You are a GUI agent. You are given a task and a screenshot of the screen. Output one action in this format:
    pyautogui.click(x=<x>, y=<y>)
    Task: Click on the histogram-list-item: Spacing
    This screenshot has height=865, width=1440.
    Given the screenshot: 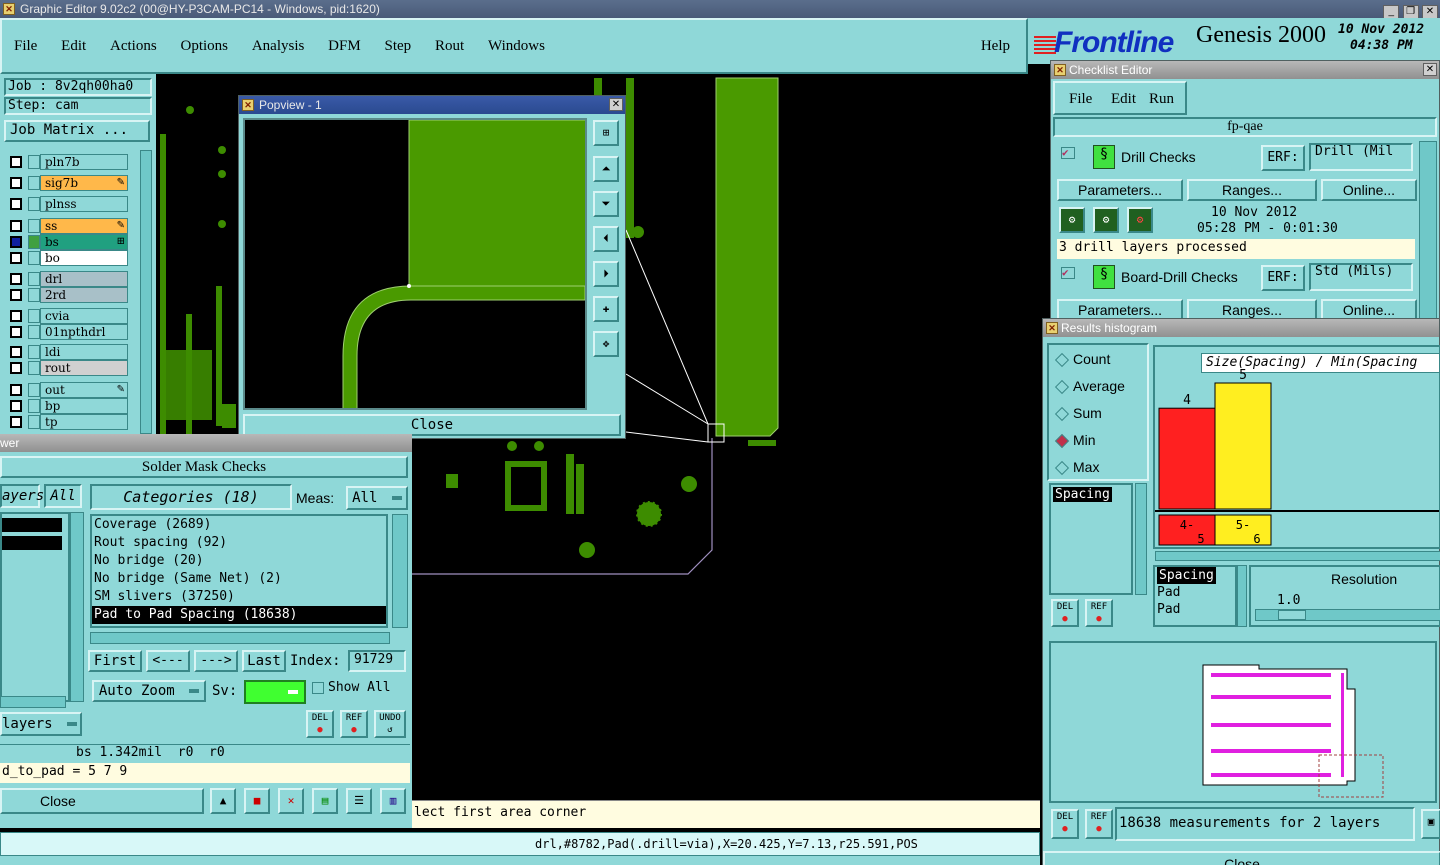 What is the action you would take?
    pyautogui.click(x=1082, y=494)
    